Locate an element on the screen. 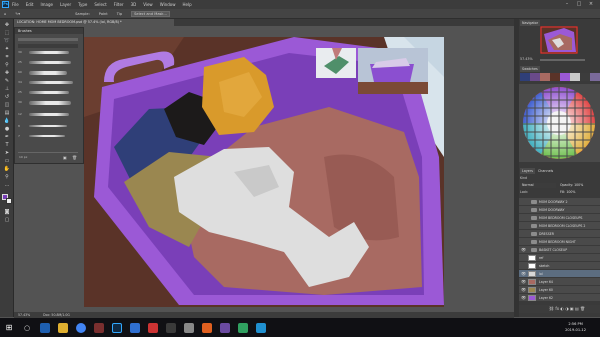 The width and height of the screenshot is (600, 337). brush-size-slider is located at coordinates (48, 39).